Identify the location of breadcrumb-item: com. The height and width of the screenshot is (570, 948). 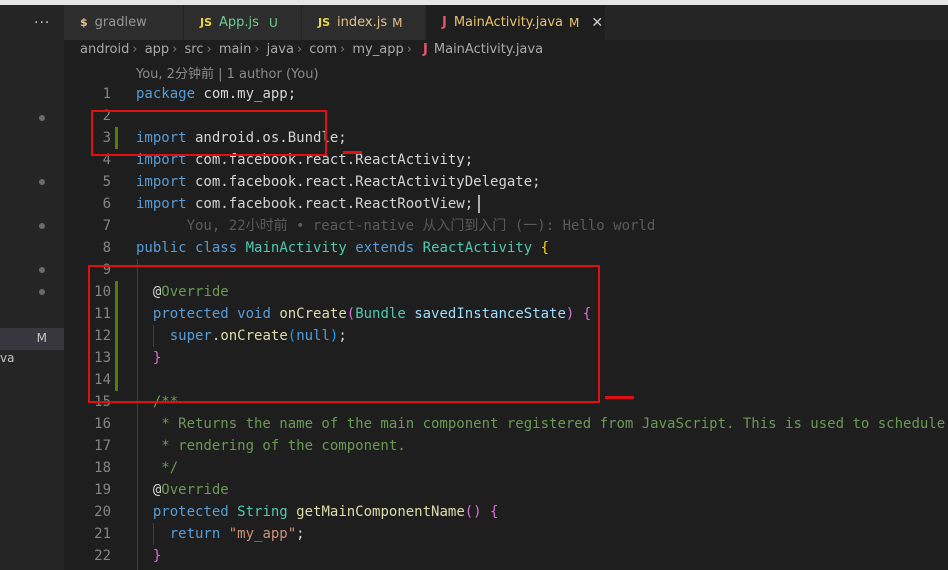
(323, 49).